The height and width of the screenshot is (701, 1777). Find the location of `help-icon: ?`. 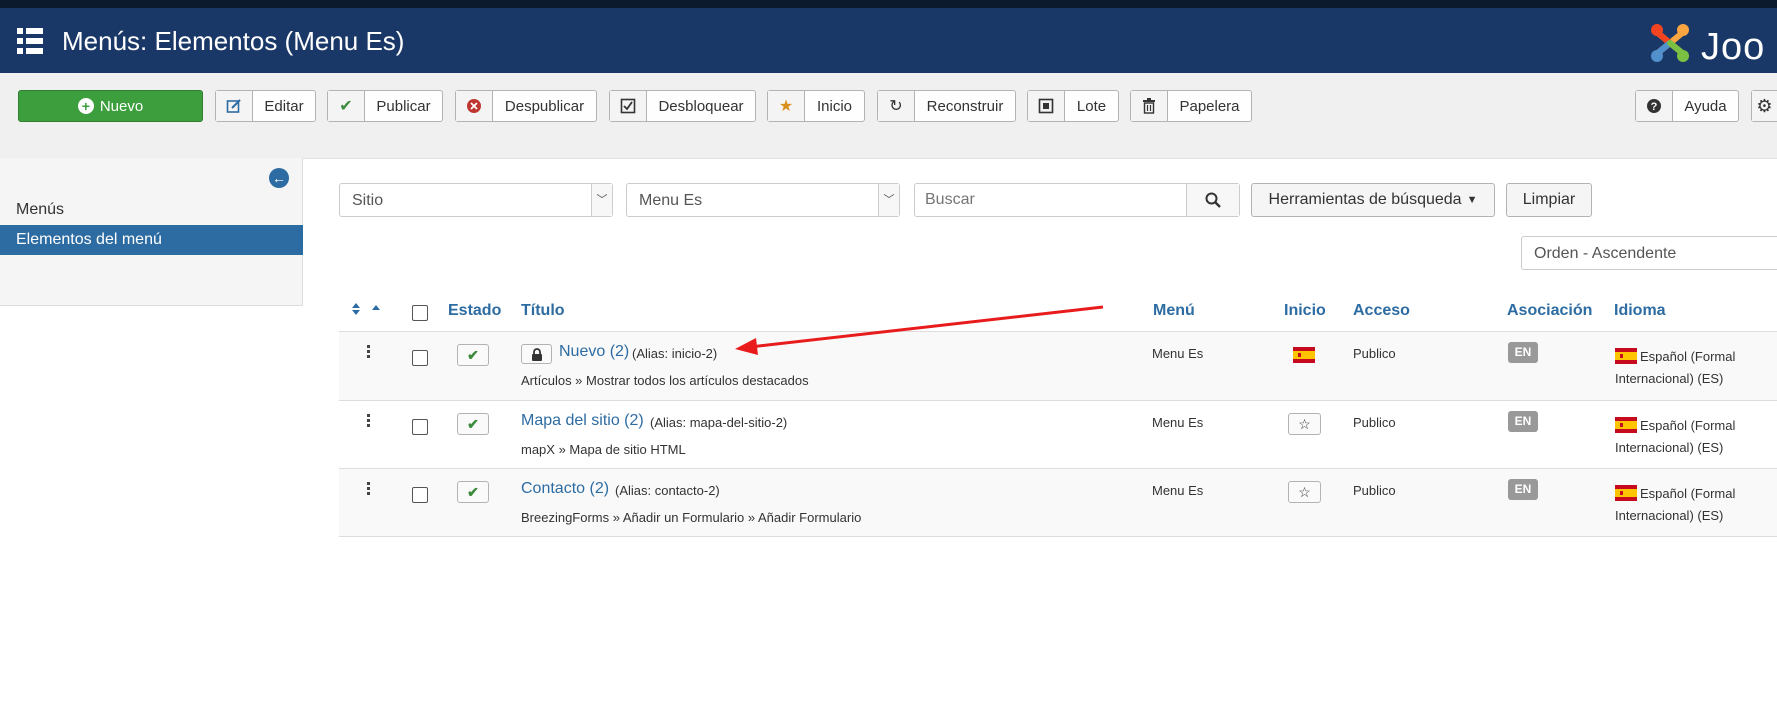

help-icon: ? is located at coordinates (1654, 106).